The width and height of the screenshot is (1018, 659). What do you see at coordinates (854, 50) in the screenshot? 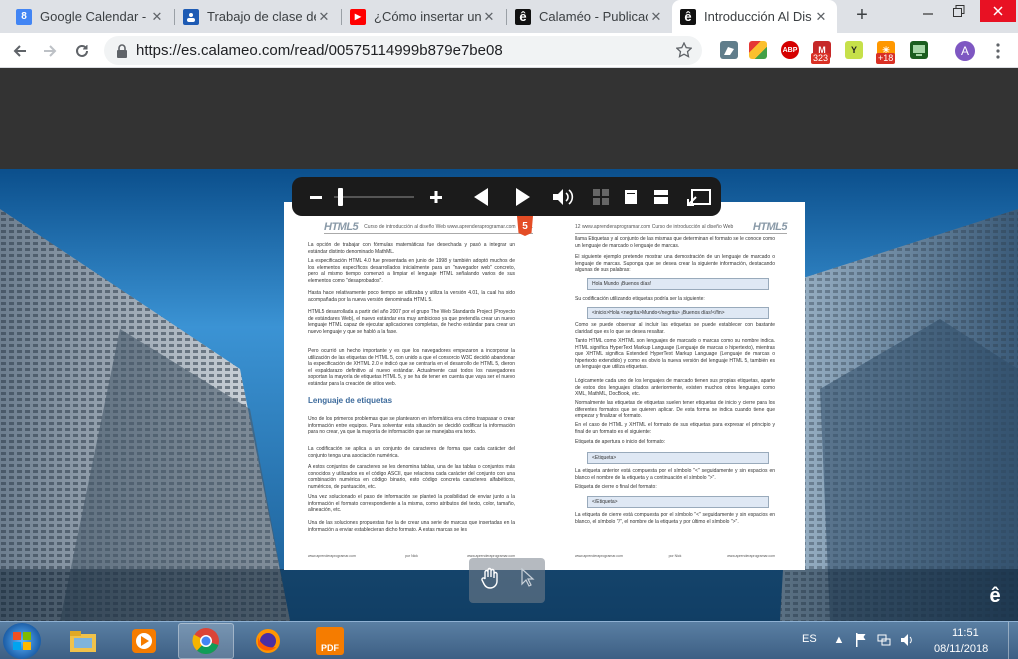
I see `yle-icon: Y` at bounding box center [854, 50].